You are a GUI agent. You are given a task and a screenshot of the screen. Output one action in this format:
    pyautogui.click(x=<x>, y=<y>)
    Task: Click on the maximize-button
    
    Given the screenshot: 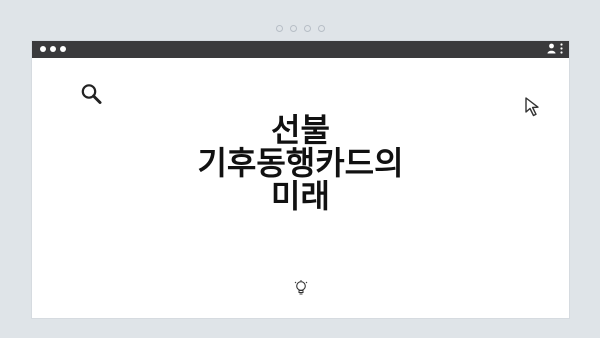 What is the action you would take?
    pyautogui.click(x=63, y=49)
    